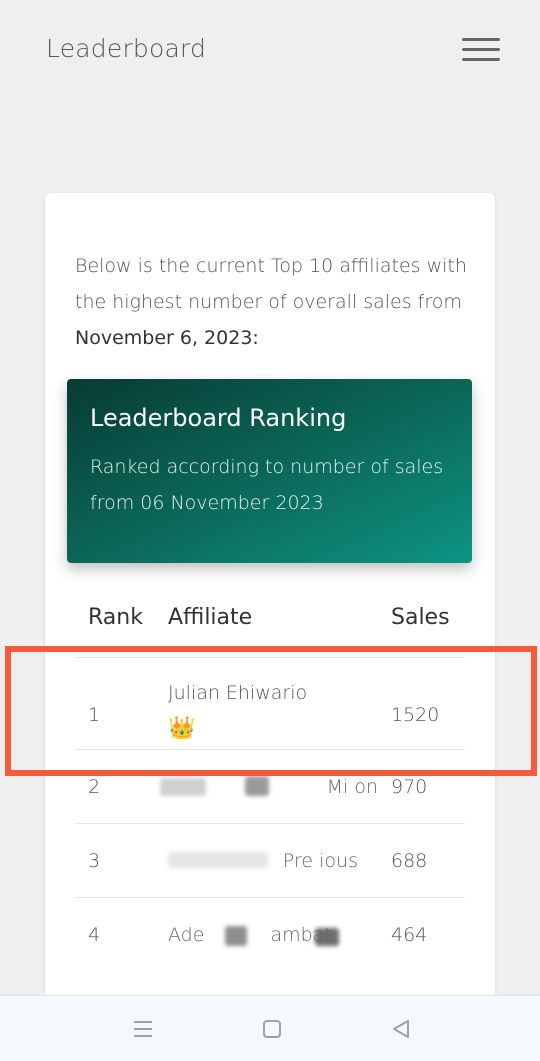  Describe the element at coordinates (420, 617) in the screenshot. I see `column-header-sales: Sales` at that location.